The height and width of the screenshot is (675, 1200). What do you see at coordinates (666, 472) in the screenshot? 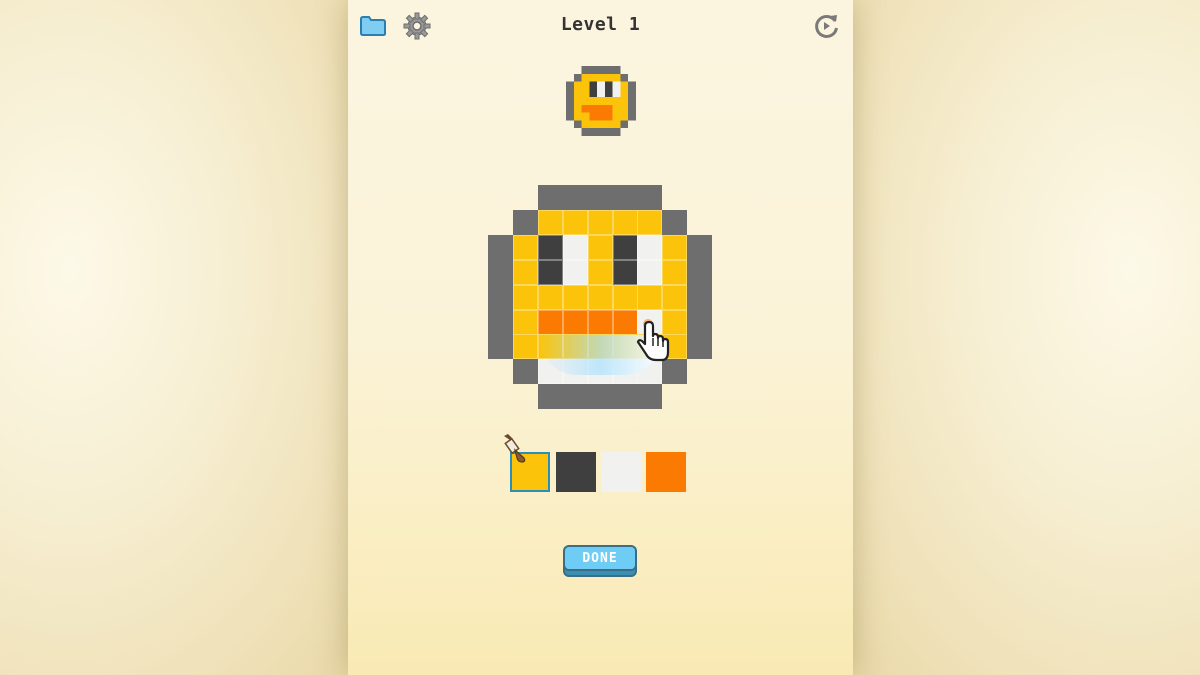
I see `swatch-orange` at bounding box center [666, 472].